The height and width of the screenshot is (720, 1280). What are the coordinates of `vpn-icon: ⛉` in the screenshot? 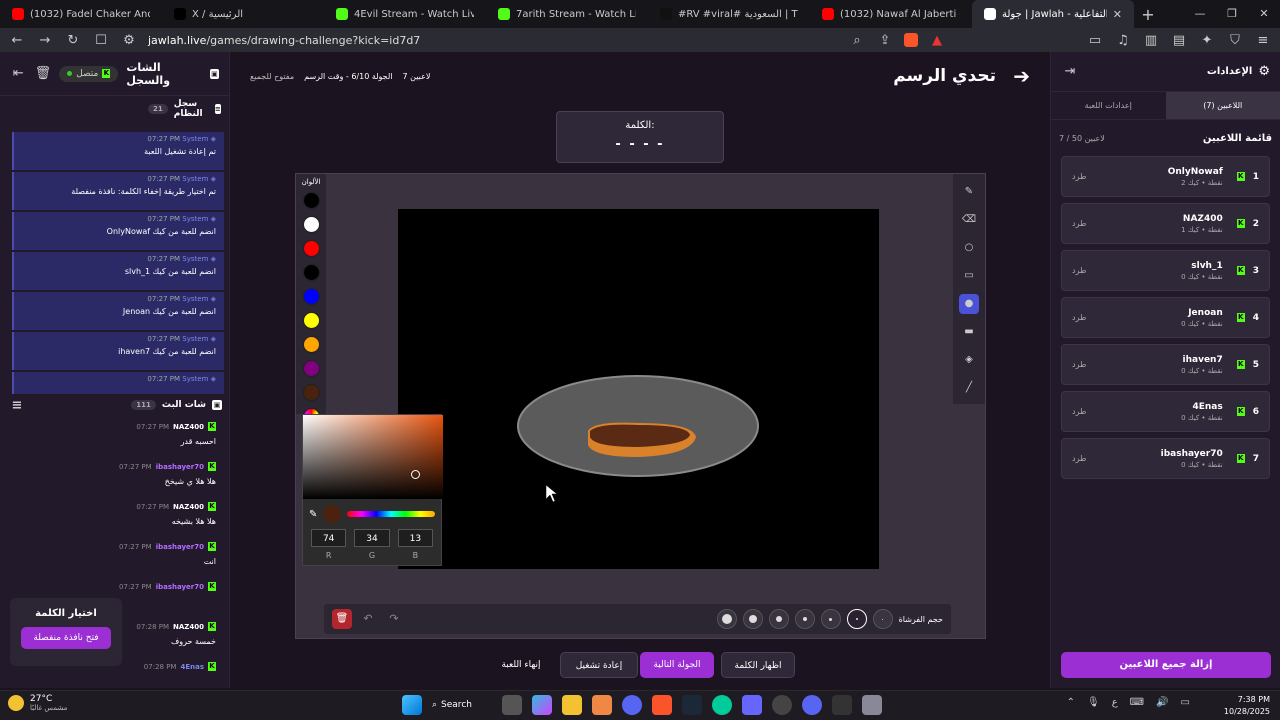 It's located at (1235, 40).